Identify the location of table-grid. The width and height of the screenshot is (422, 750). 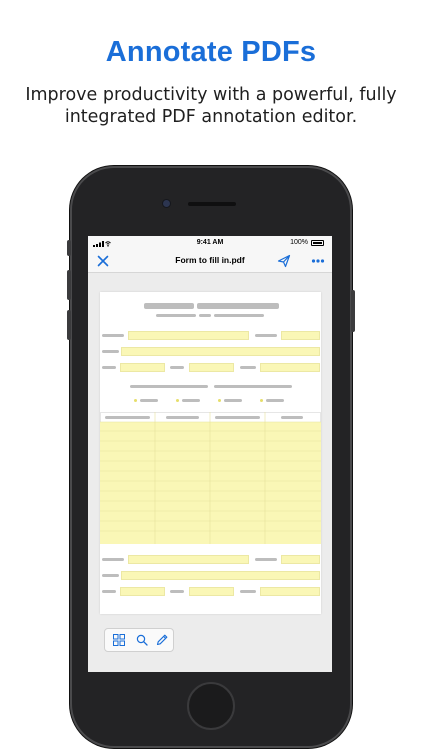
(210, 478).